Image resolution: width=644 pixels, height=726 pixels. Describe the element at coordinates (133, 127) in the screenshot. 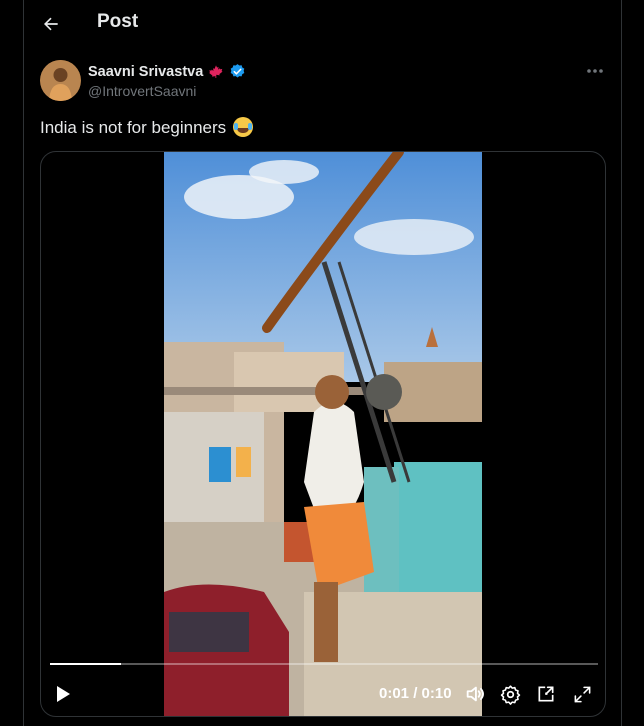

I see `tweet-text-content: India is not for beginners` at that location.